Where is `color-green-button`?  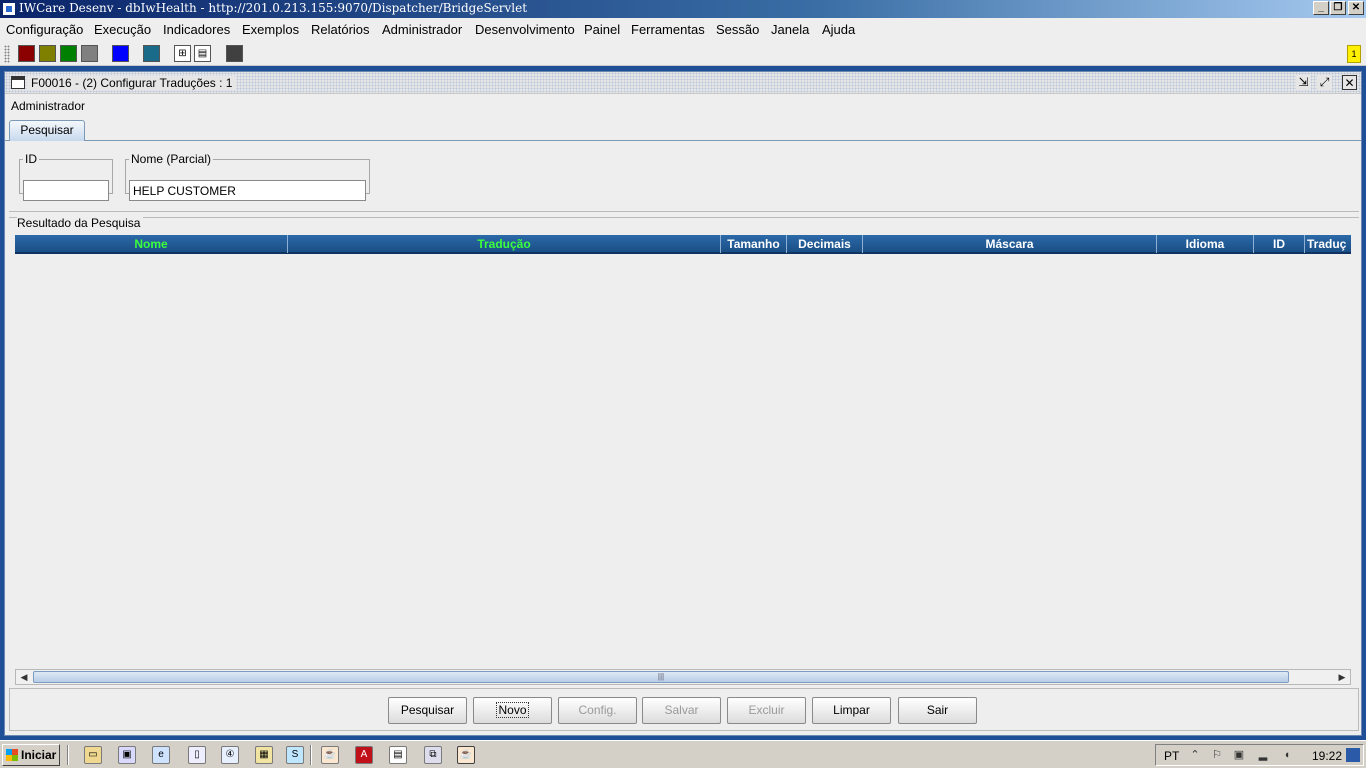 color-green-button is located at coordinates (68, 53).